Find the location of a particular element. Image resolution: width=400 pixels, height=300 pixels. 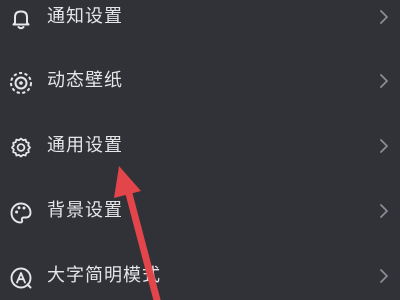

live-wallpaper-icon is located at coordinates (21, 83).